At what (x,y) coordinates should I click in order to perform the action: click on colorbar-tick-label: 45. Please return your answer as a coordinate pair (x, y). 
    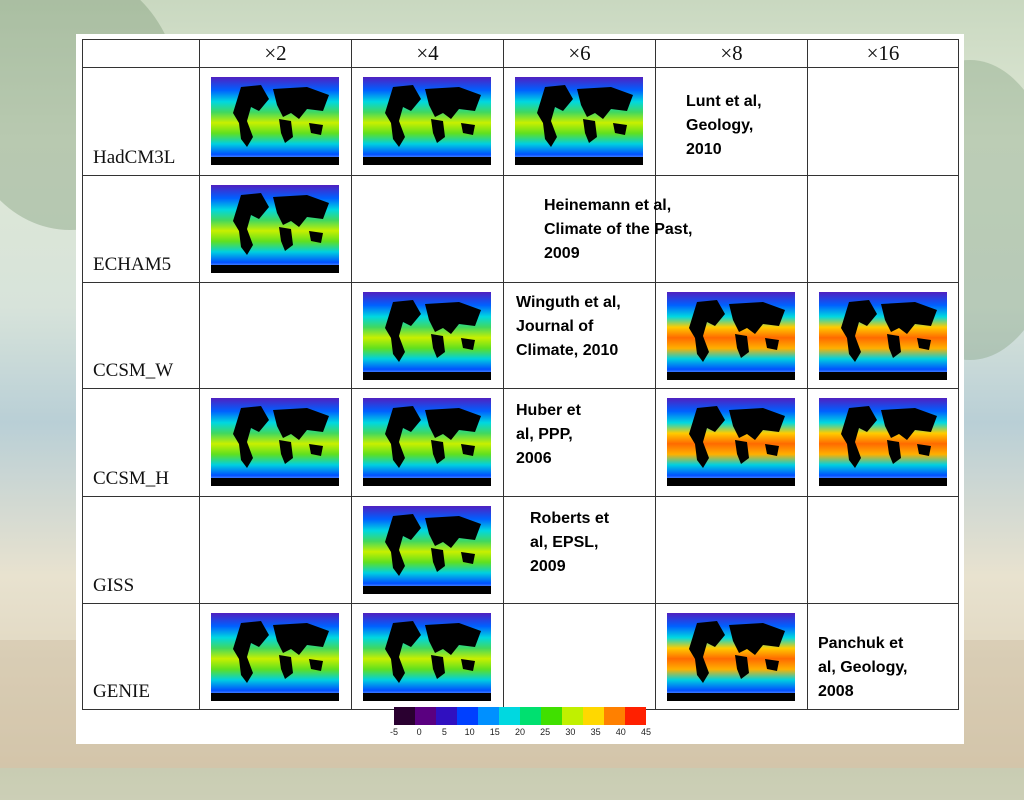
    Looking at the image, I should click on (646, 732).